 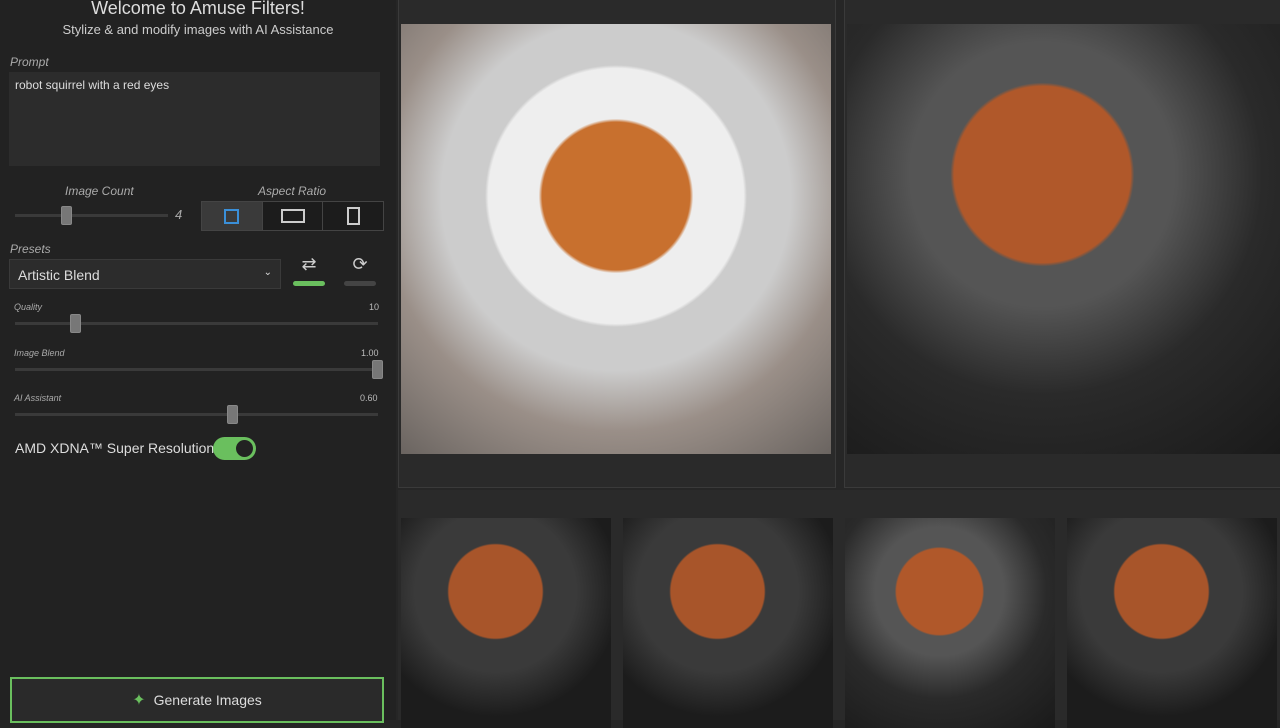 I want to click on aspect-ratio-group, so click(x=292, y=216).